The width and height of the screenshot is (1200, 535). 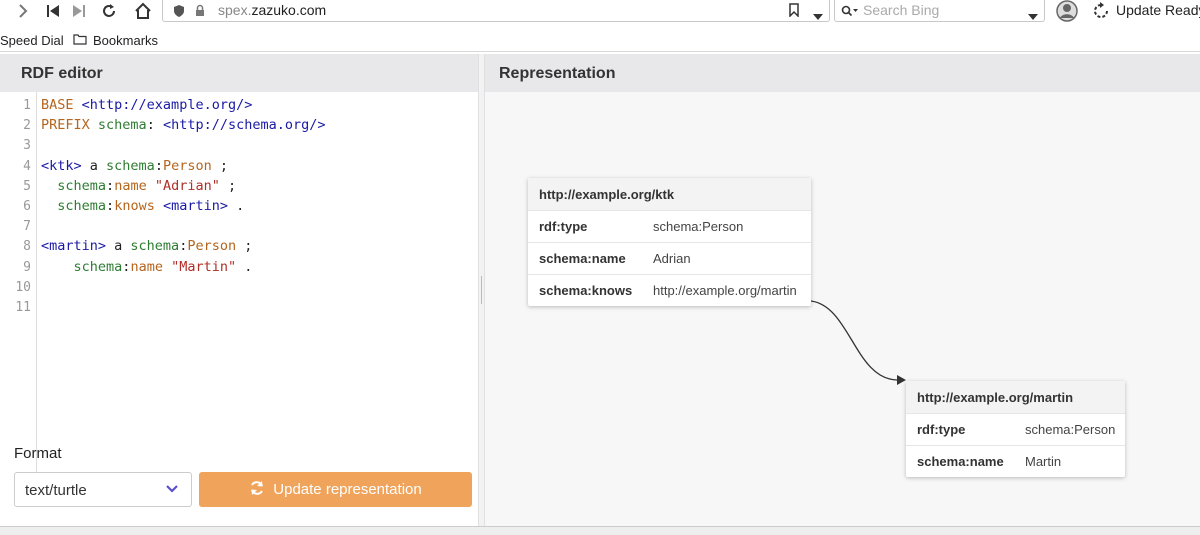 What do you see at coordinates (65, 125) in the screenshot?
I see `code-token: PREFIX` at bounding box center [65, 125].